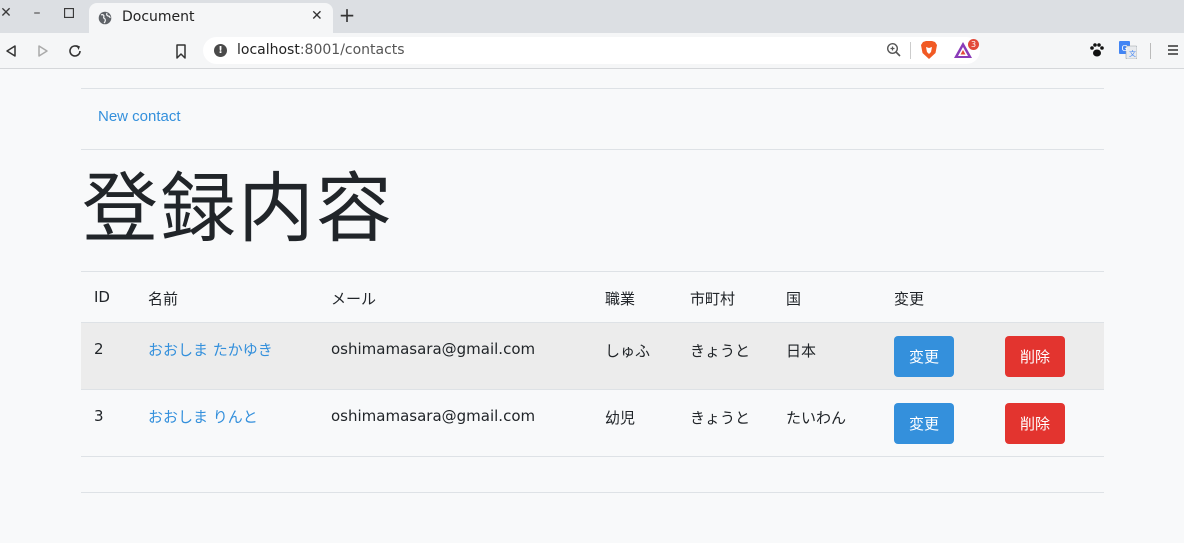 The image size is (1184, 543). What do you see at coordinates (347, 15) in the screenshot?
I see `new-tab-icon: +` at bounding box center [347, 15].